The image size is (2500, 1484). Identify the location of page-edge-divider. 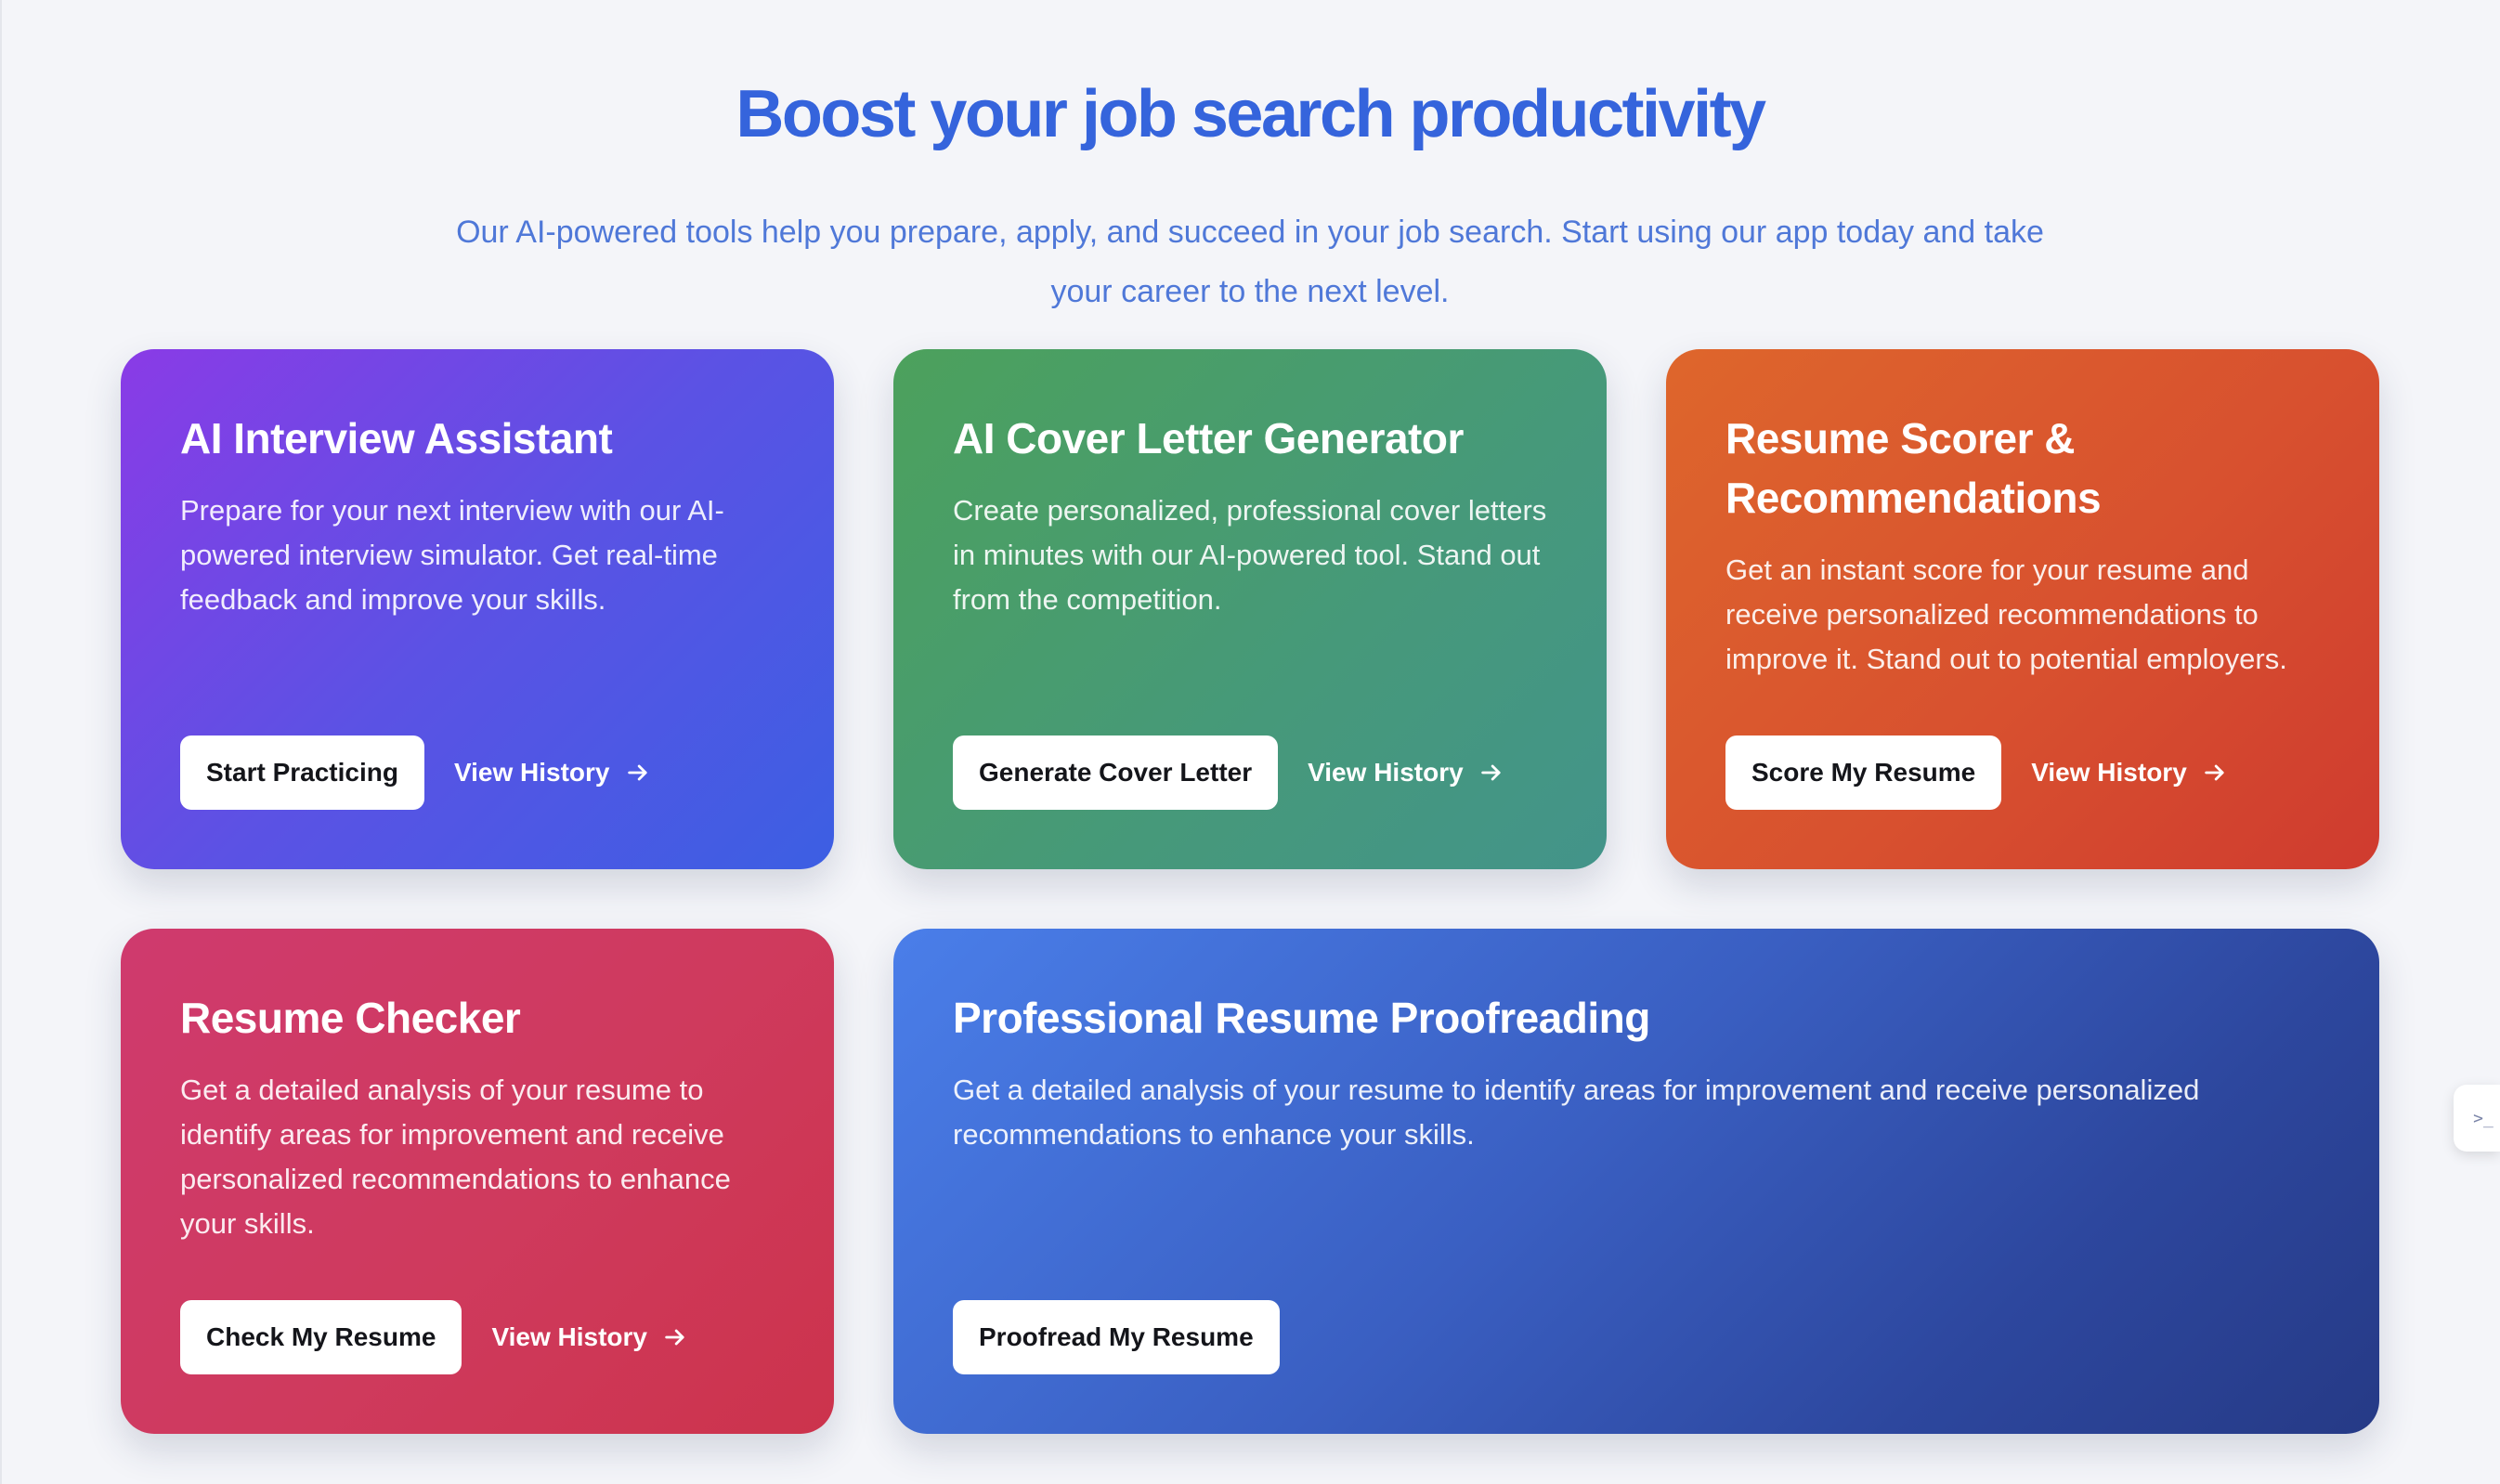
(1, 742).